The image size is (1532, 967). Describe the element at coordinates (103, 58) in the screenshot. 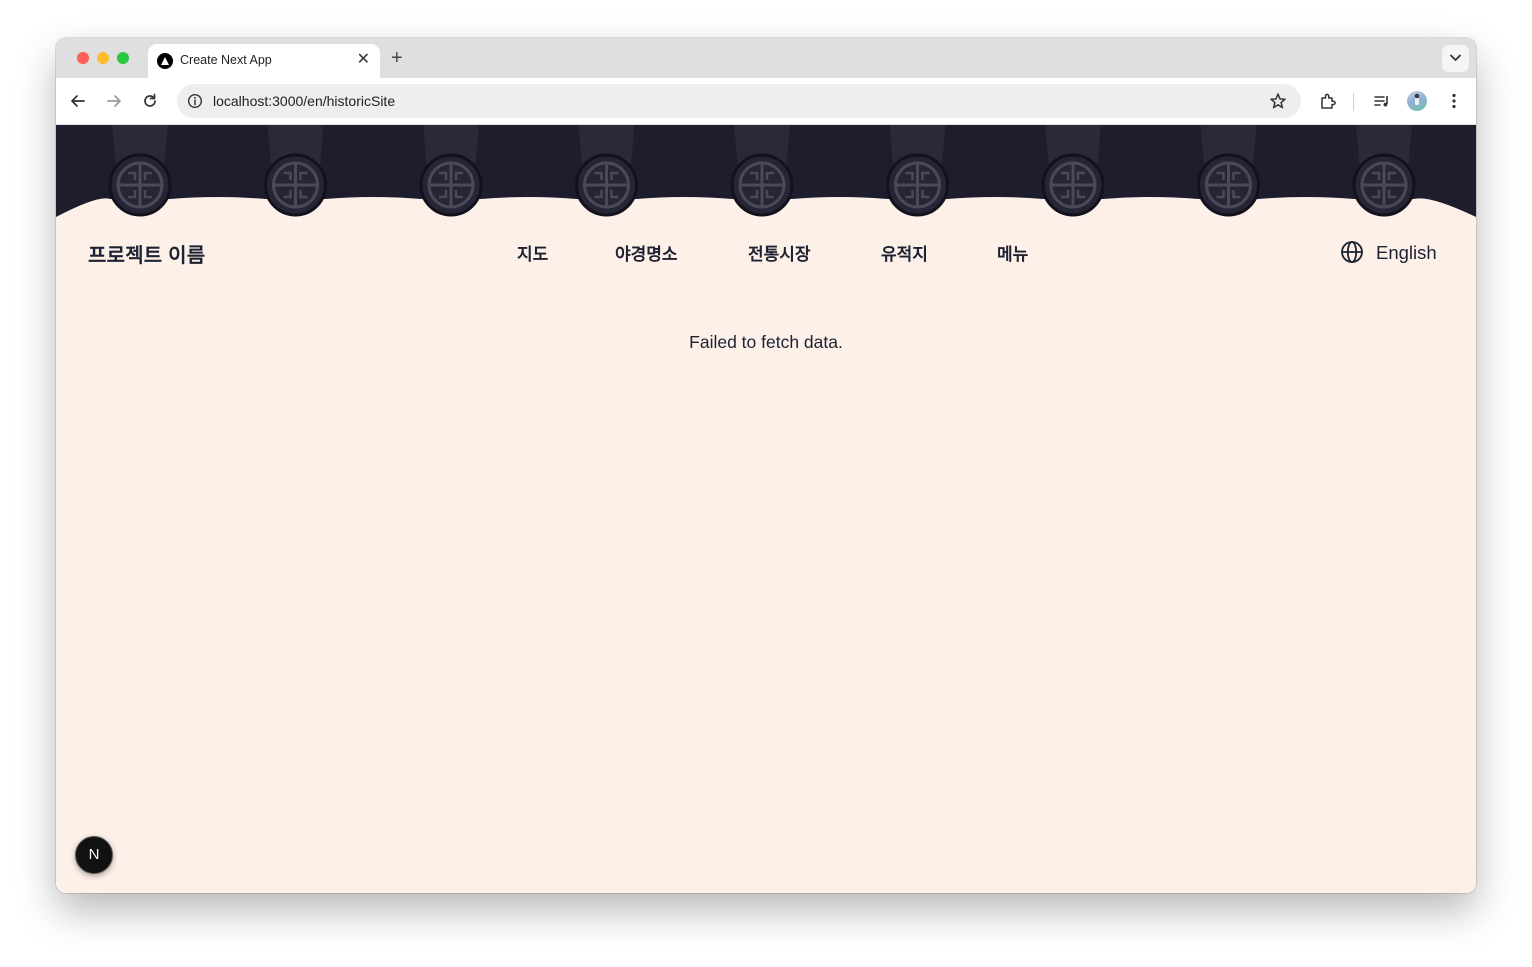

I see `minimize-window-button` at that location.